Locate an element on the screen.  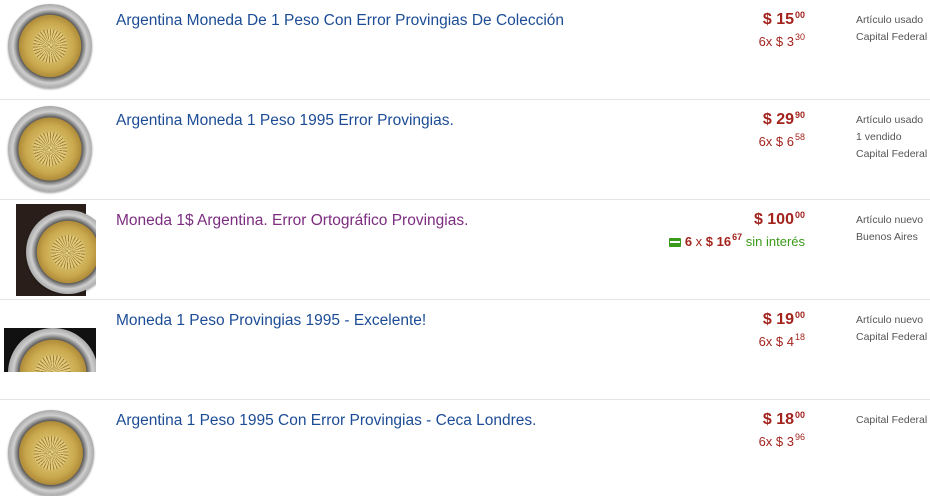
item-installments: 6x $ 658 is located at coordinates (781, 140).